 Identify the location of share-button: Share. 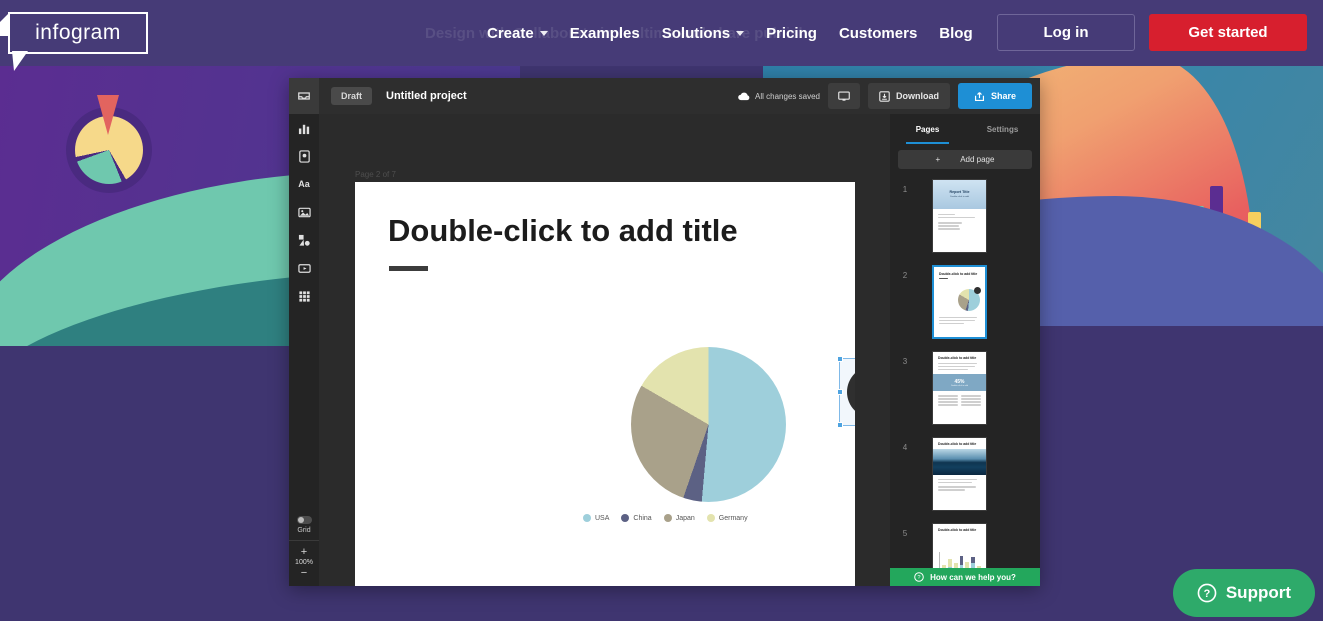
(994, 96).